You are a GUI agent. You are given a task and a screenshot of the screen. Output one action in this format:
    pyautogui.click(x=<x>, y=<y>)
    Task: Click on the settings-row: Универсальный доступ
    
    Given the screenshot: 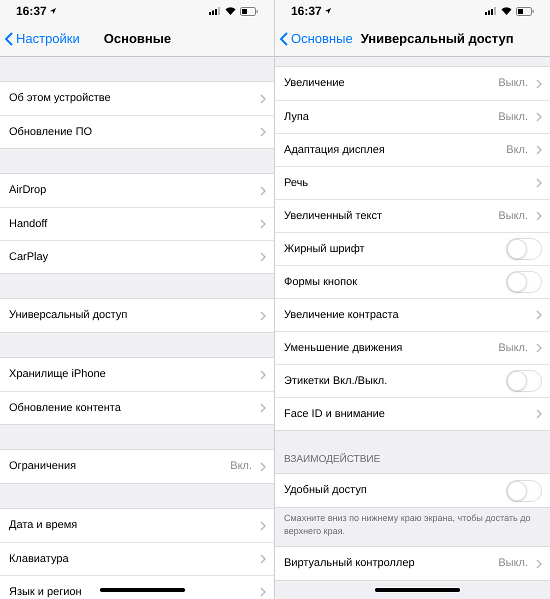 What is the action you would take?
    pyautogui.click(x=137, y=315)
    